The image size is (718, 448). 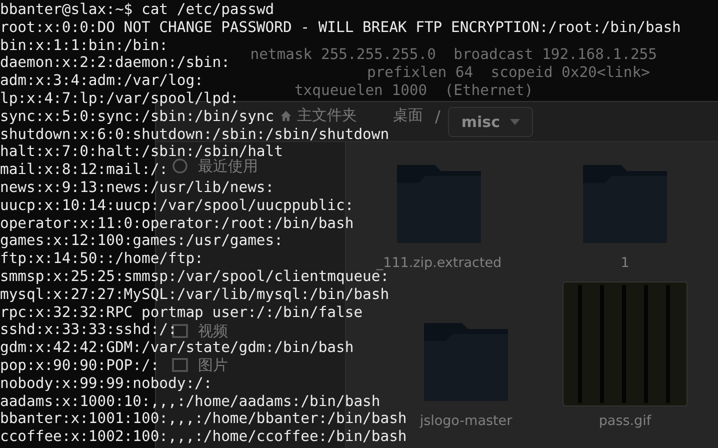 I want to click on file-name: jslogo-master, so click(x=466, y=421).